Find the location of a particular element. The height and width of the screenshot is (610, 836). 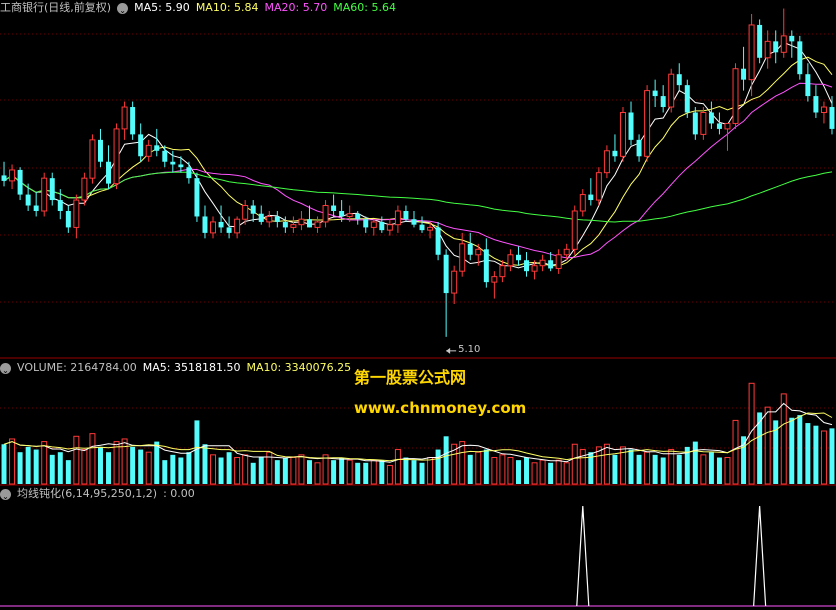

stock-title: 工商银行(日线,前复权) is located at coordinates (56, 7).